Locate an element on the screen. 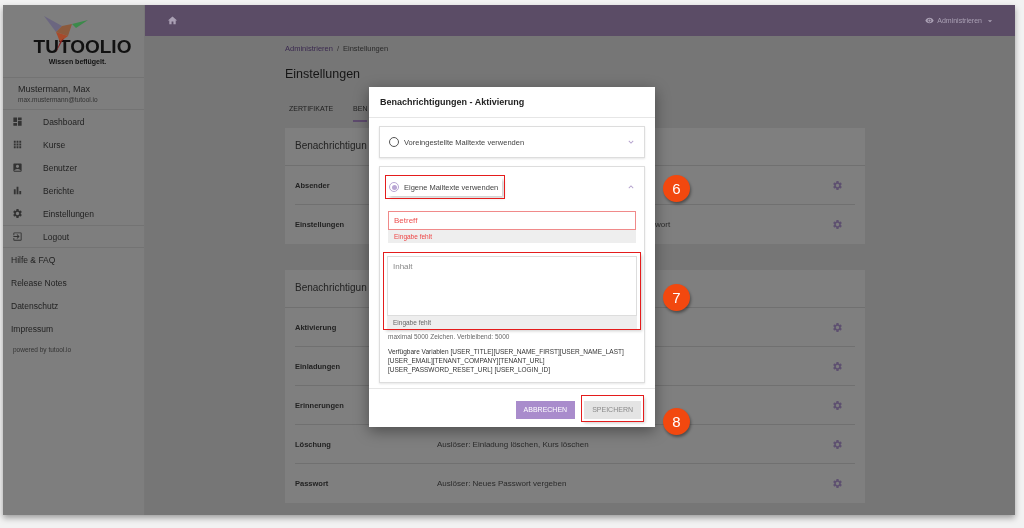 The image size is (1024, 528). row-value: wort is located at coordinates (663, 224).